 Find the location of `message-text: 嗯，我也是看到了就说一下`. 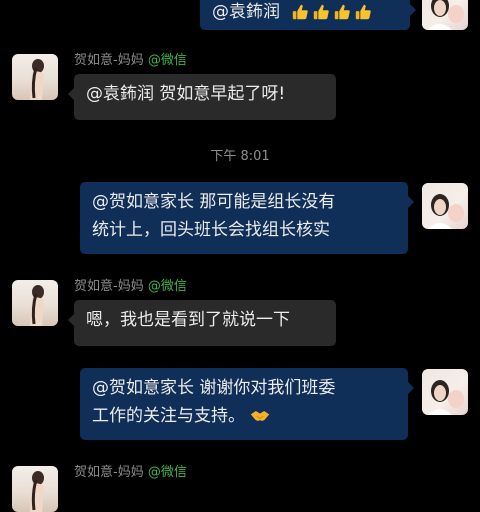

message-text: 嗯，我也是看到了就说一下 is located at coordinates (188, 320).